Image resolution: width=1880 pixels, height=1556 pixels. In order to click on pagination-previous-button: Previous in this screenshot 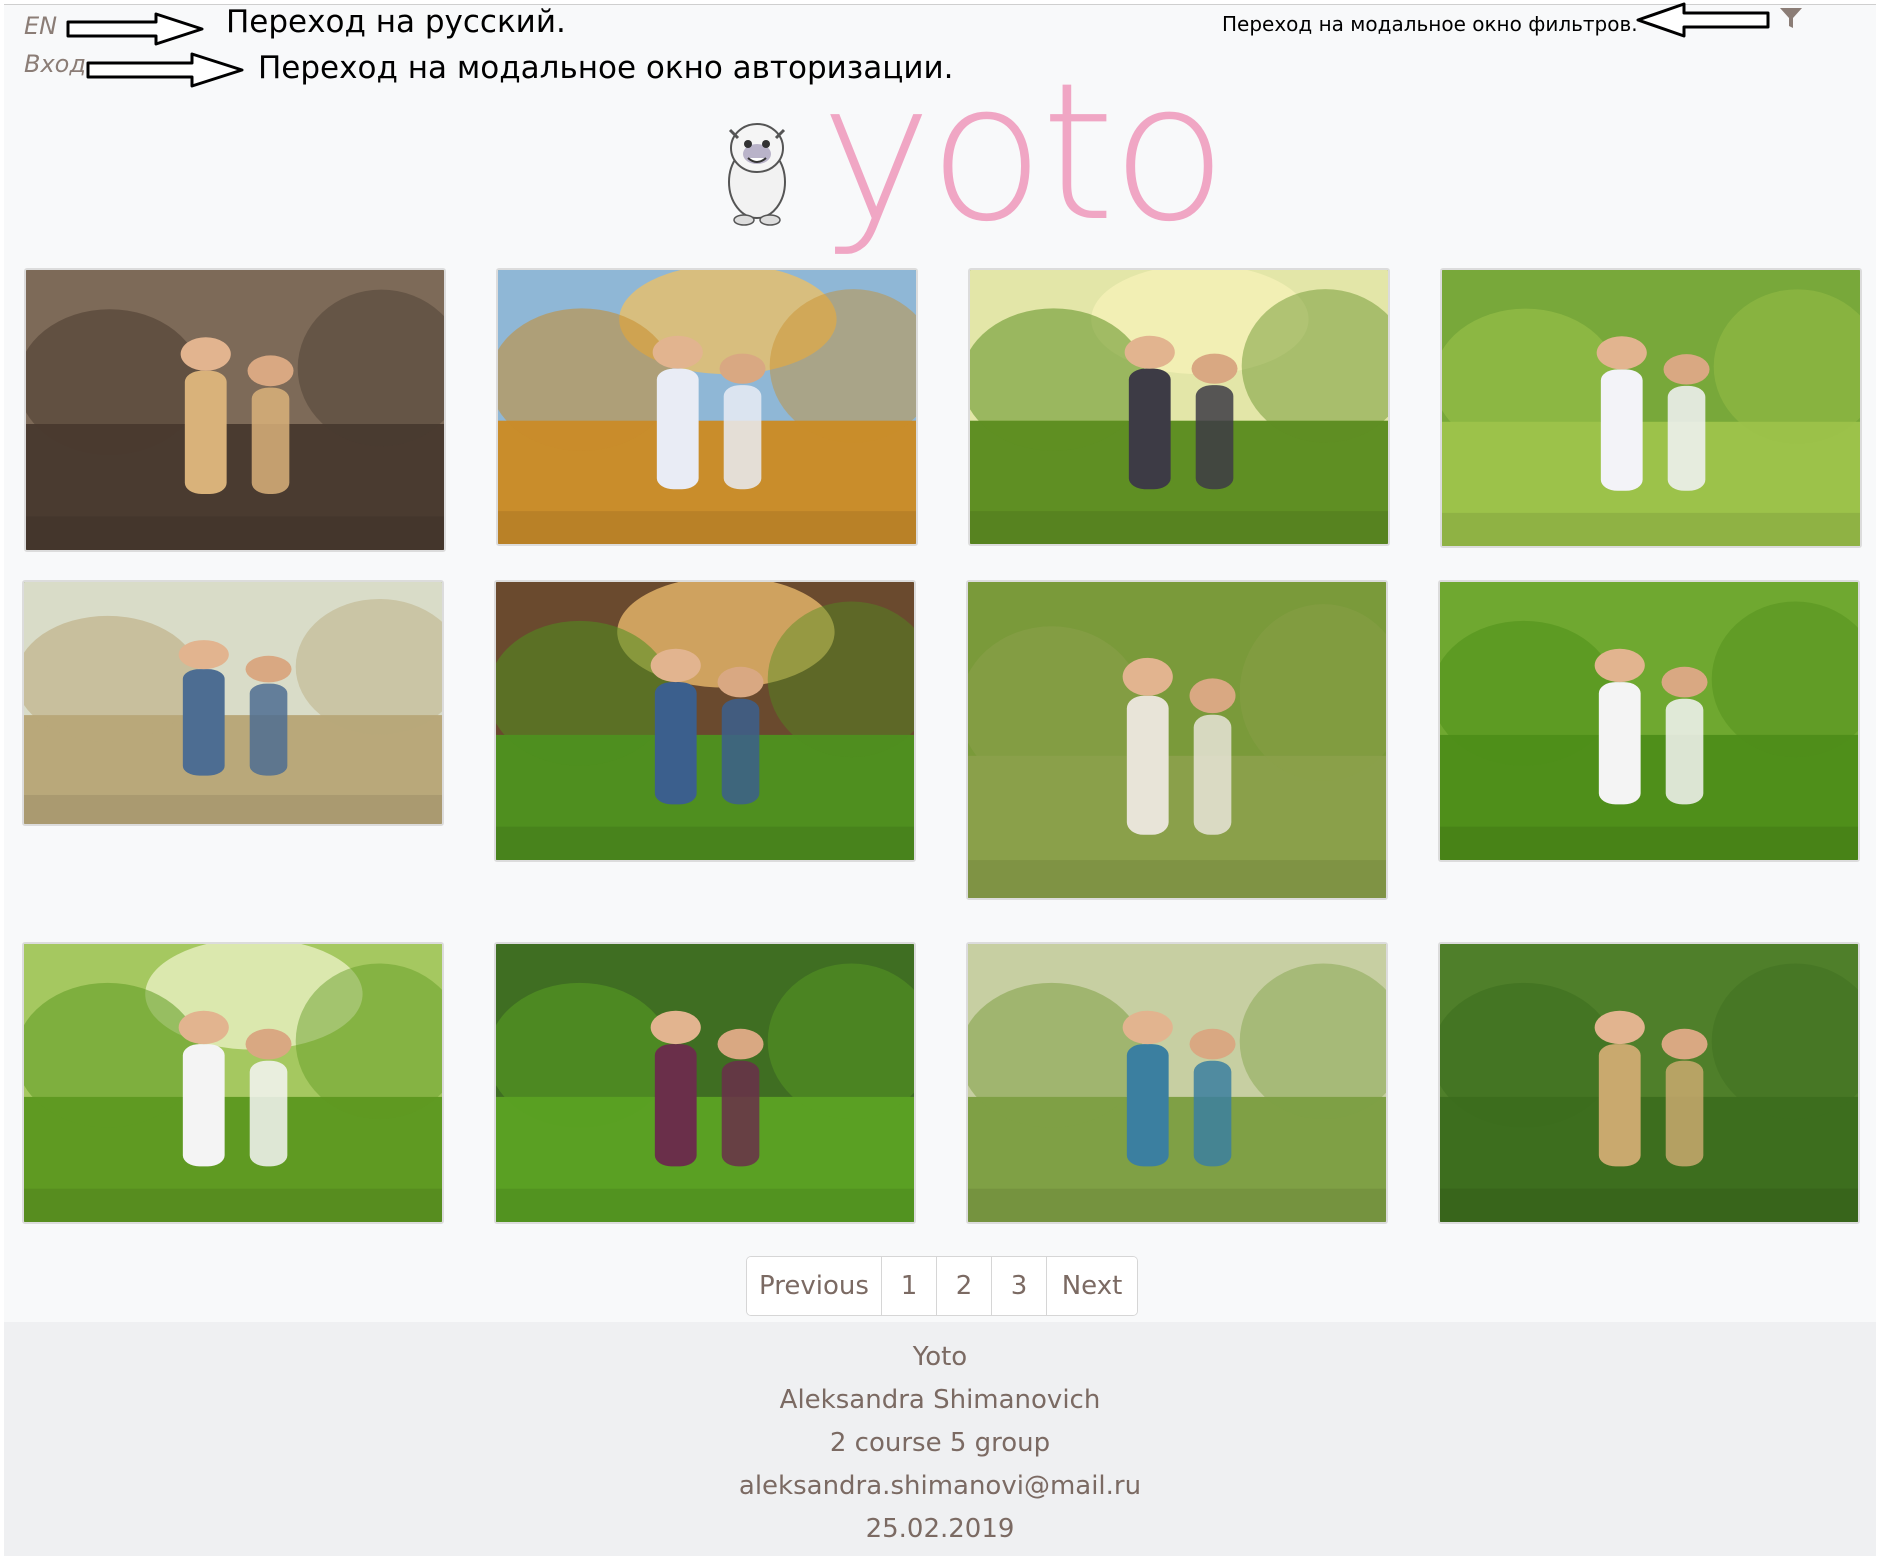, I will do `click(814, 1286)`.